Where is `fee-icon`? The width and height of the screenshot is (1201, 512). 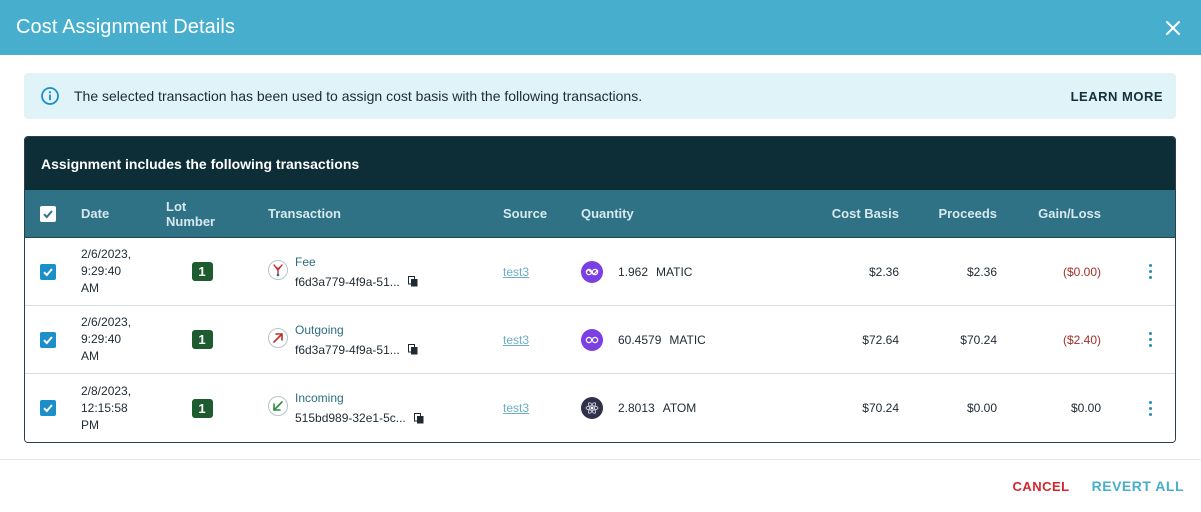
fee-icon is located at coordinates (278, 270).